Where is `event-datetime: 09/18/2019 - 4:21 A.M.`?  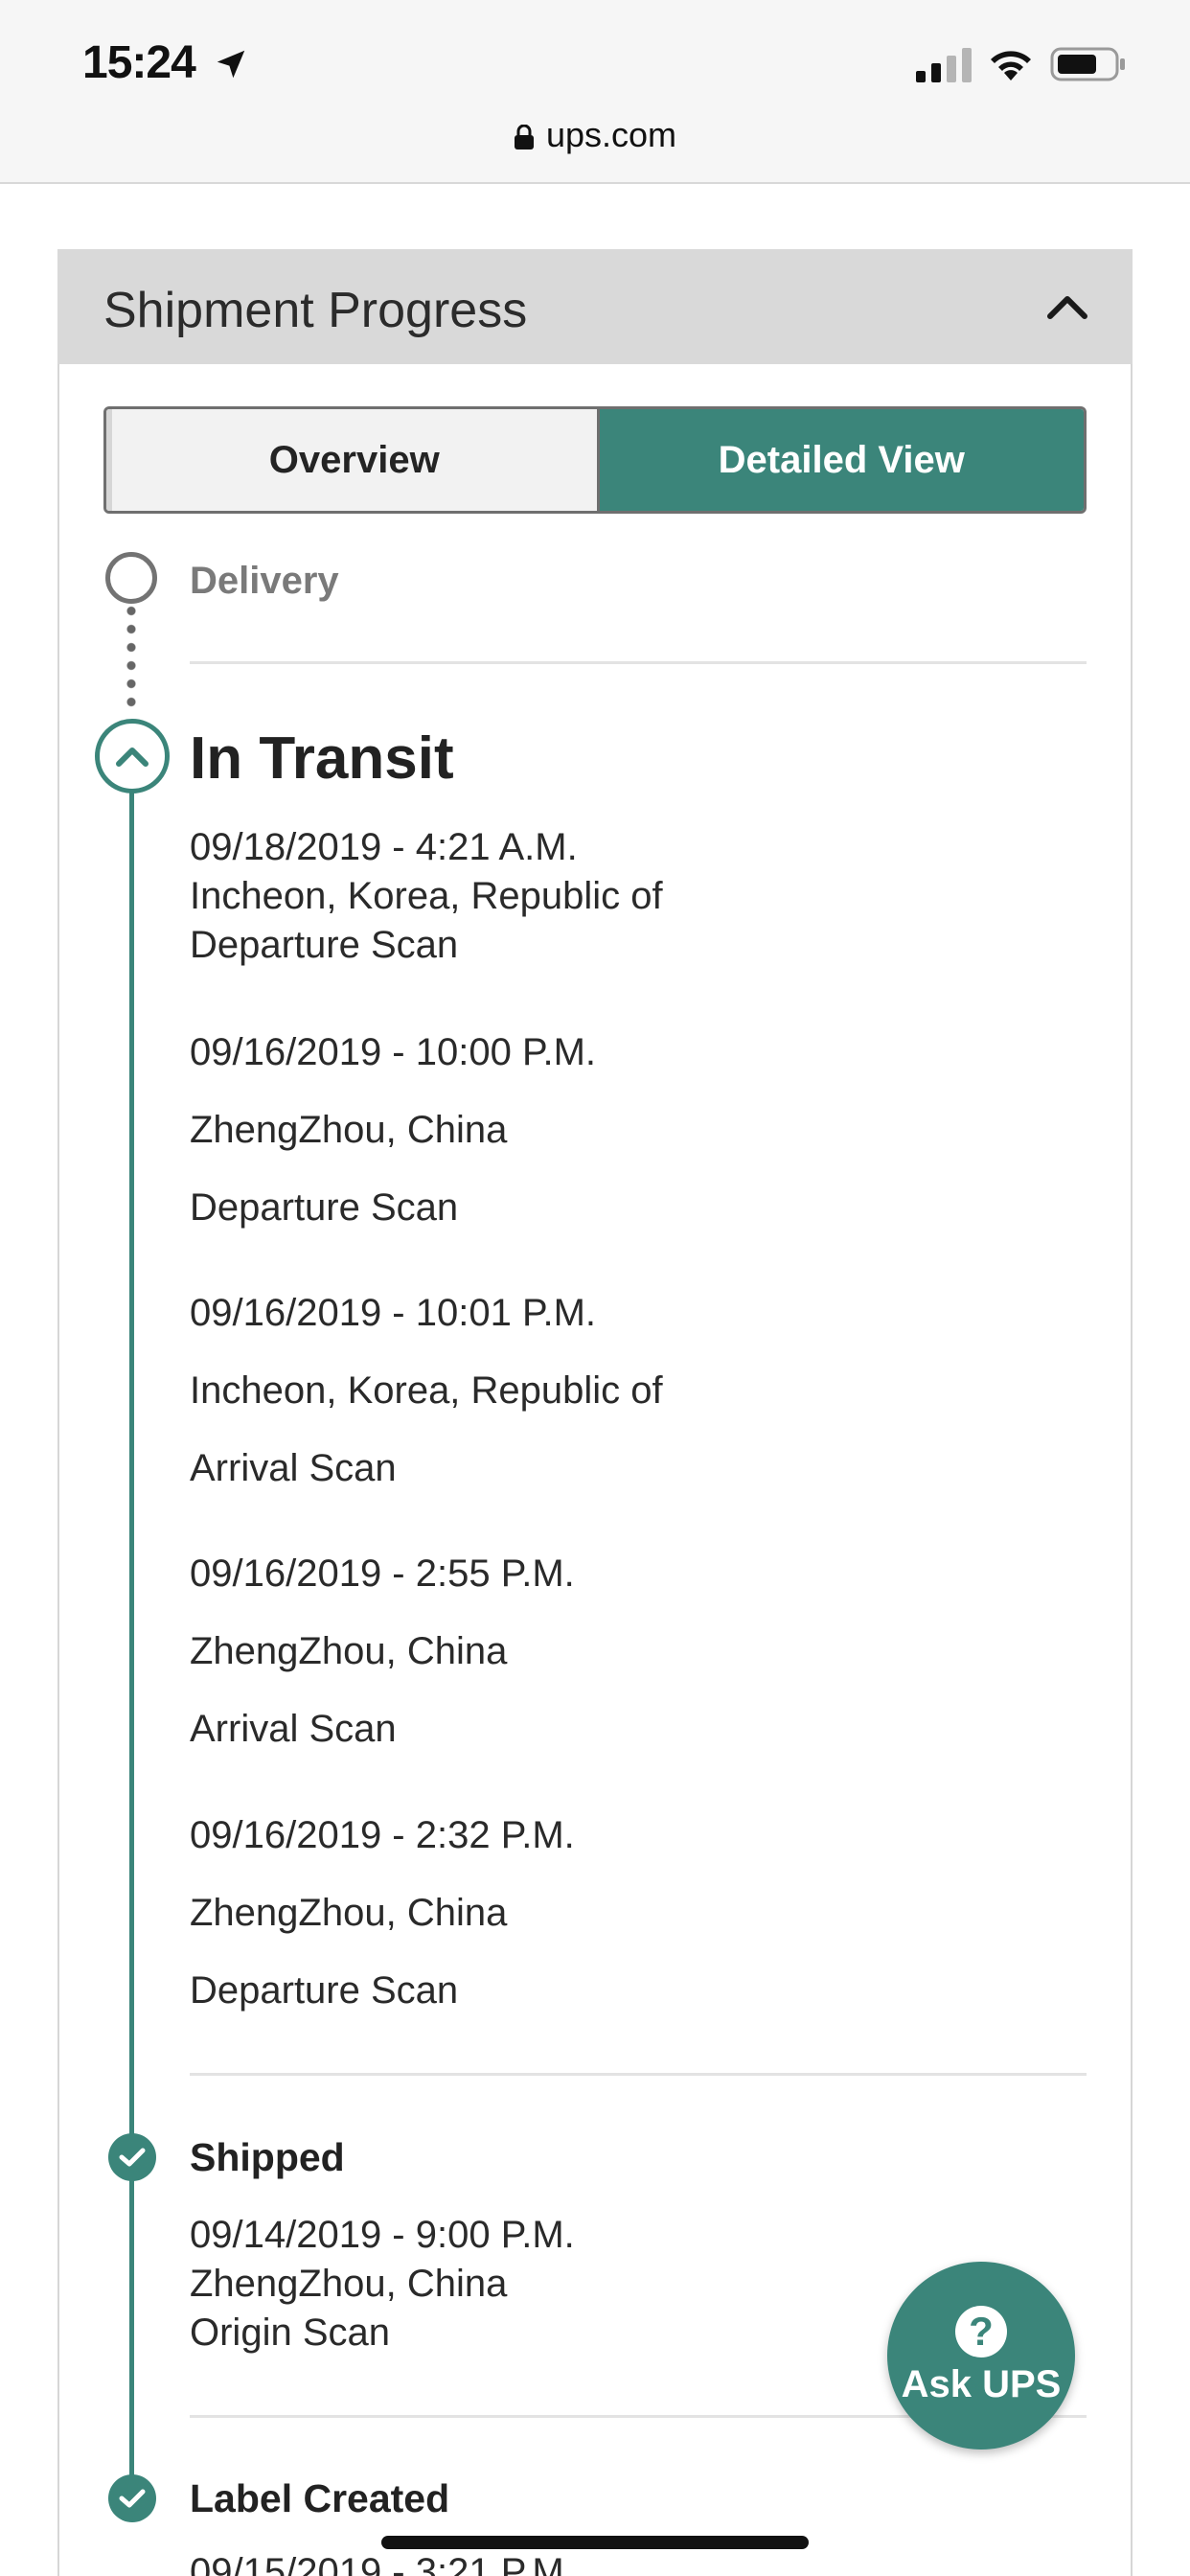
event-datetime: 09/18/2019 - 4:21 A.M. is located at coordinates (384, 847).